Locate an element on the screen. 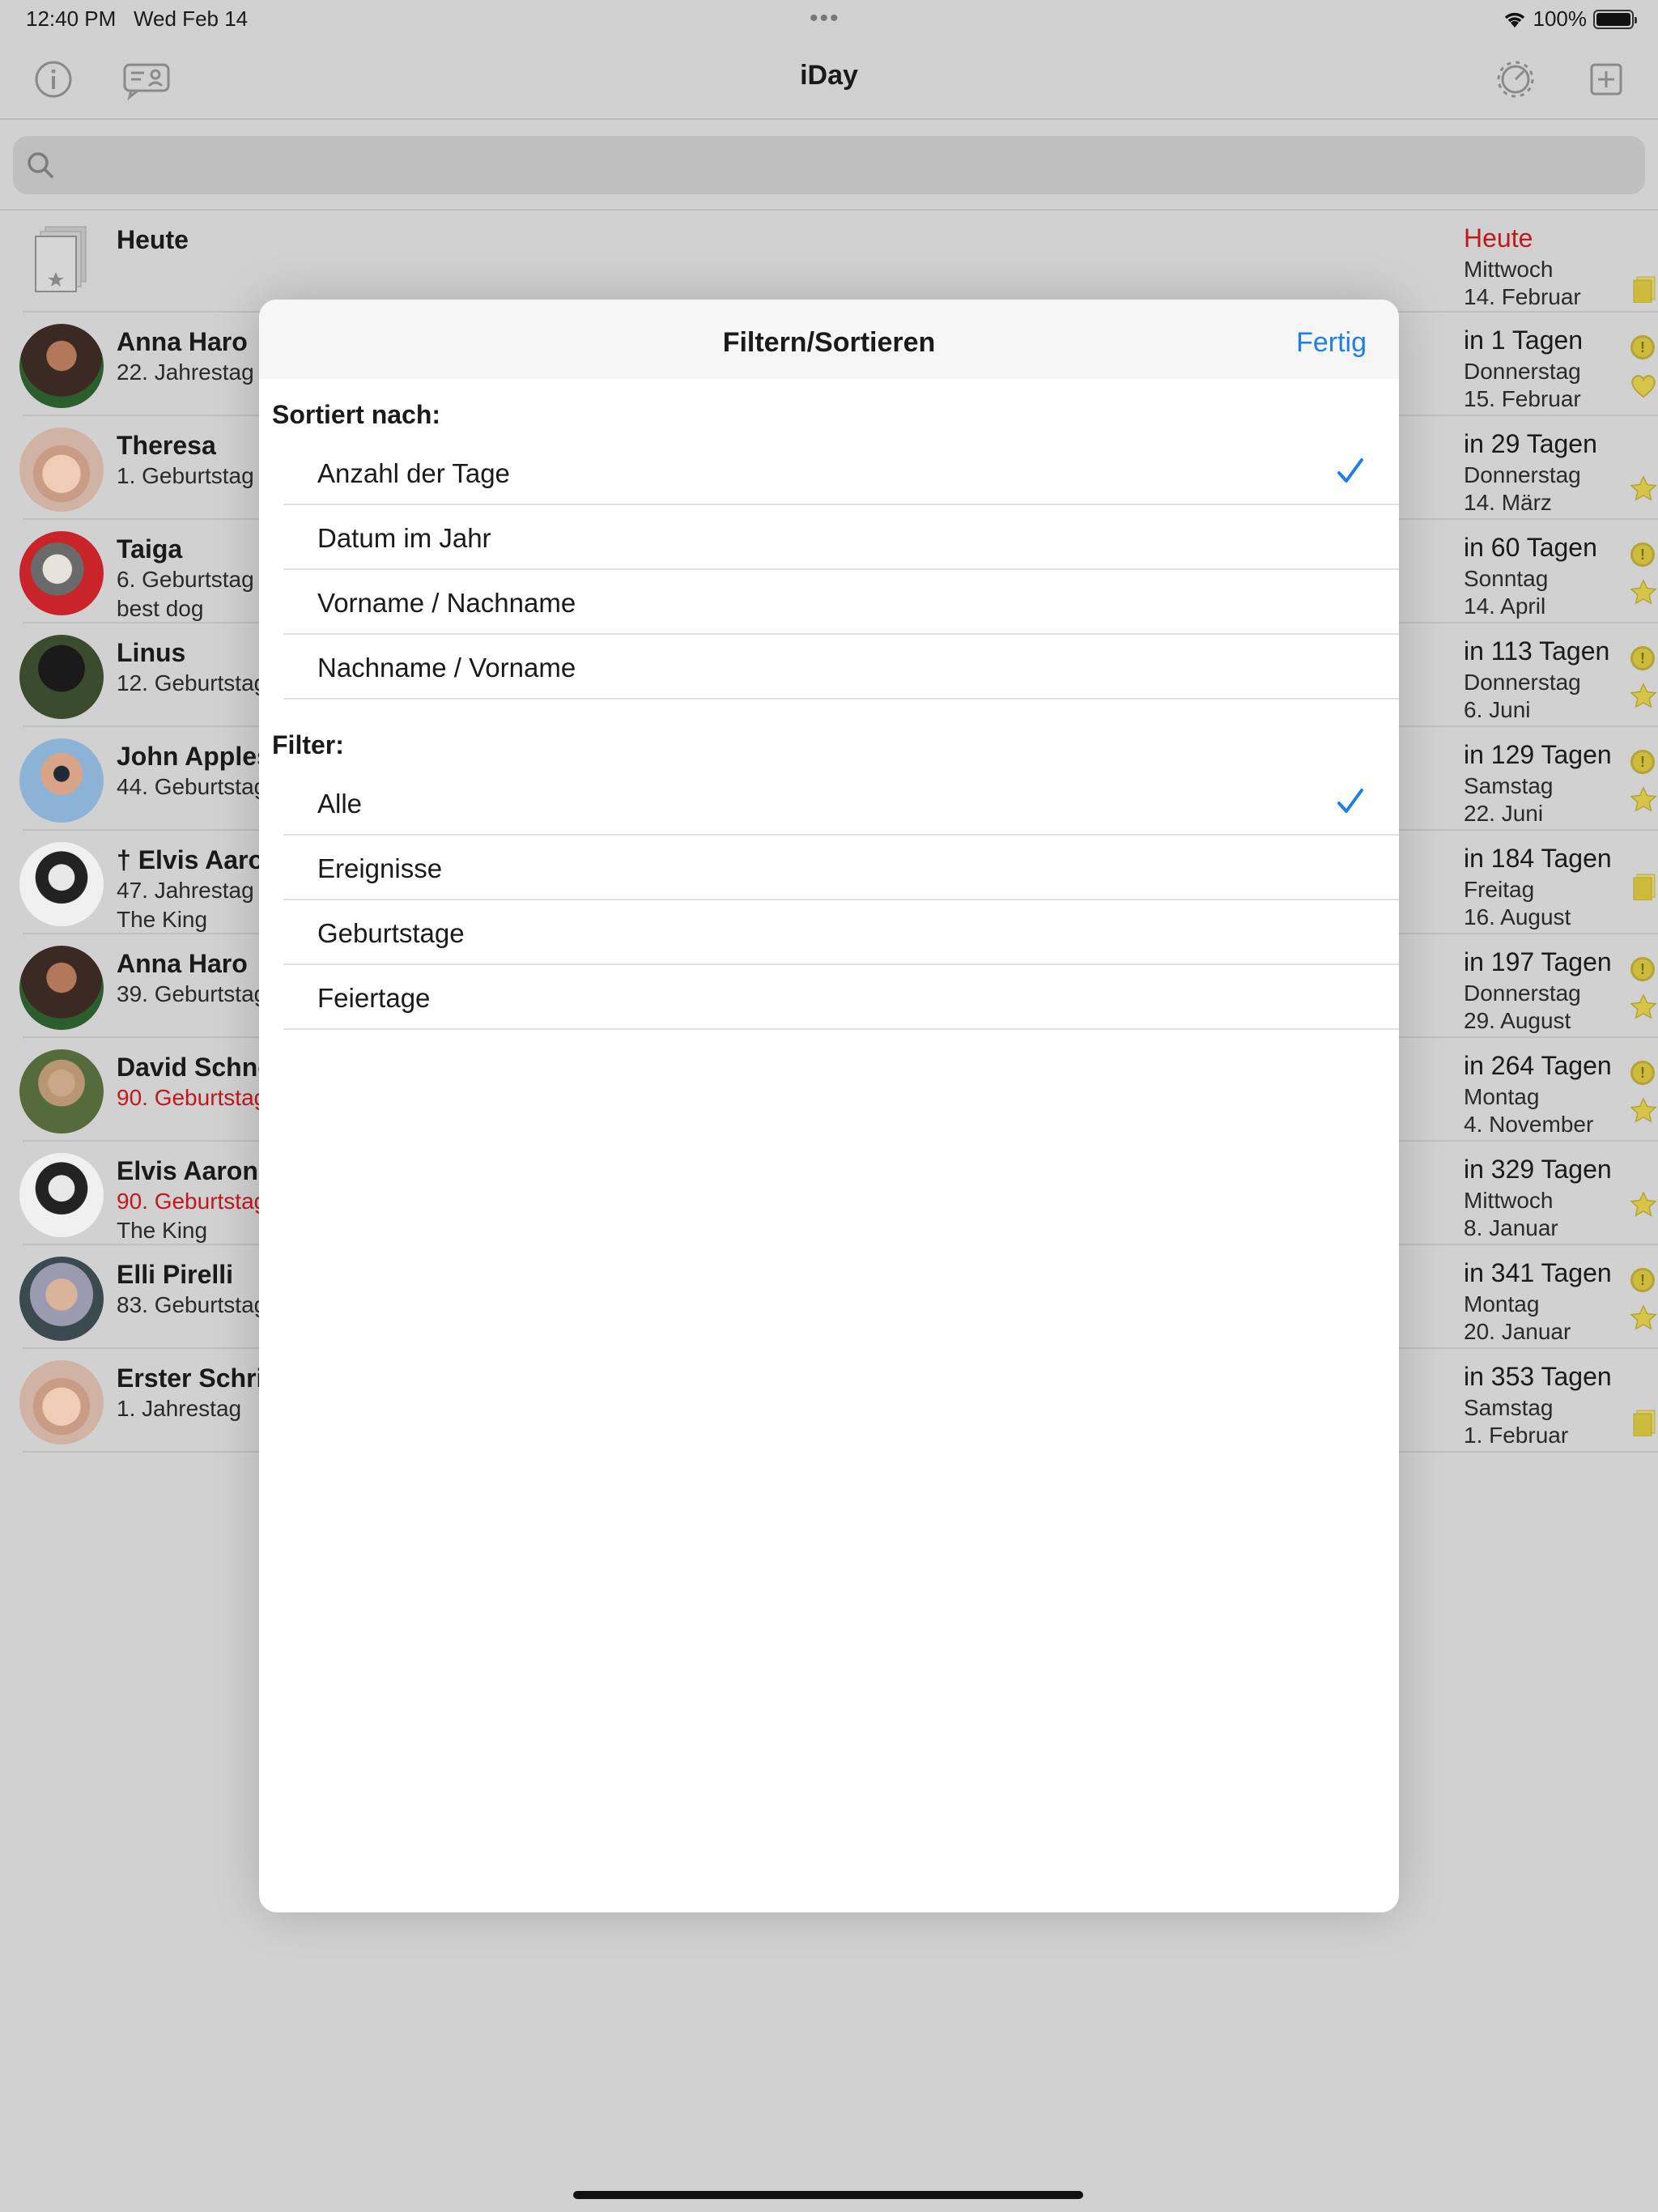 Image resolution: width=1658 pixels, height=2212 pixels. filter-option: Ereignisse is located at coordinates (841, 868).